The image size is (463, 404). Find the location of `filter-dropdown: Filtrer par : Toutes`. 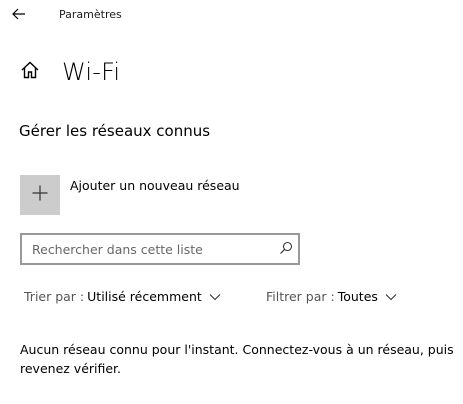

filter-dropdown: Filtrer par : Toutes is located at coordinates (331, 296).